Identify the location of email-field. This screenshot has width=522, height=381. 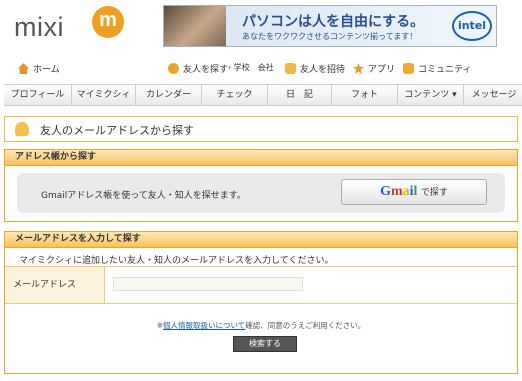
(208, 284).